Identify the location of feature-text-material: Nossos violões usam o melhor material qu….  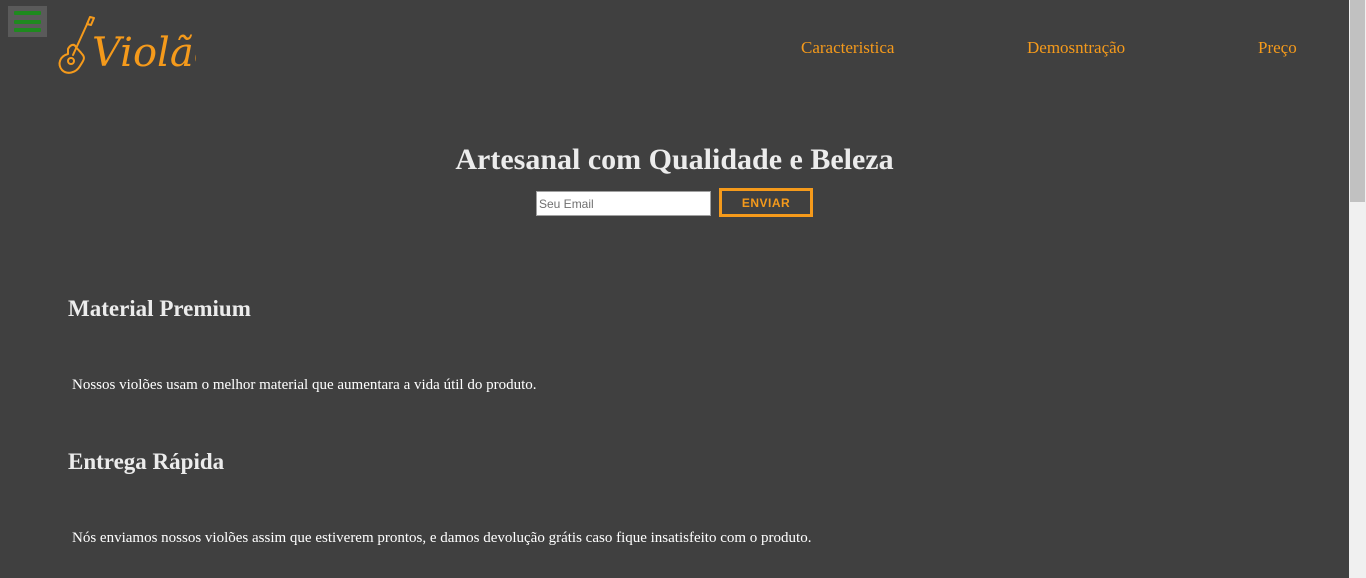
(304, 385).